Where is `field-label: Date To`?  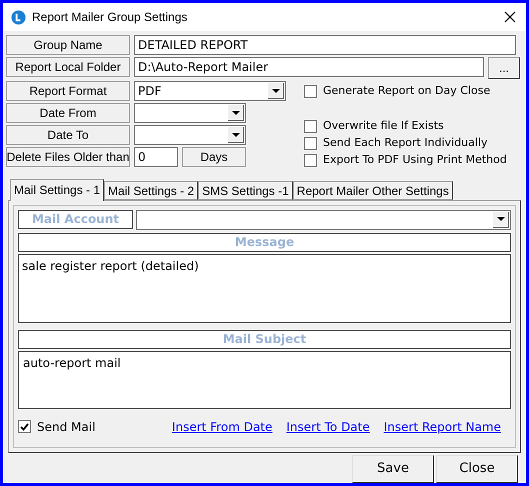 field-label: Date To is located at coordinates (68, 135).